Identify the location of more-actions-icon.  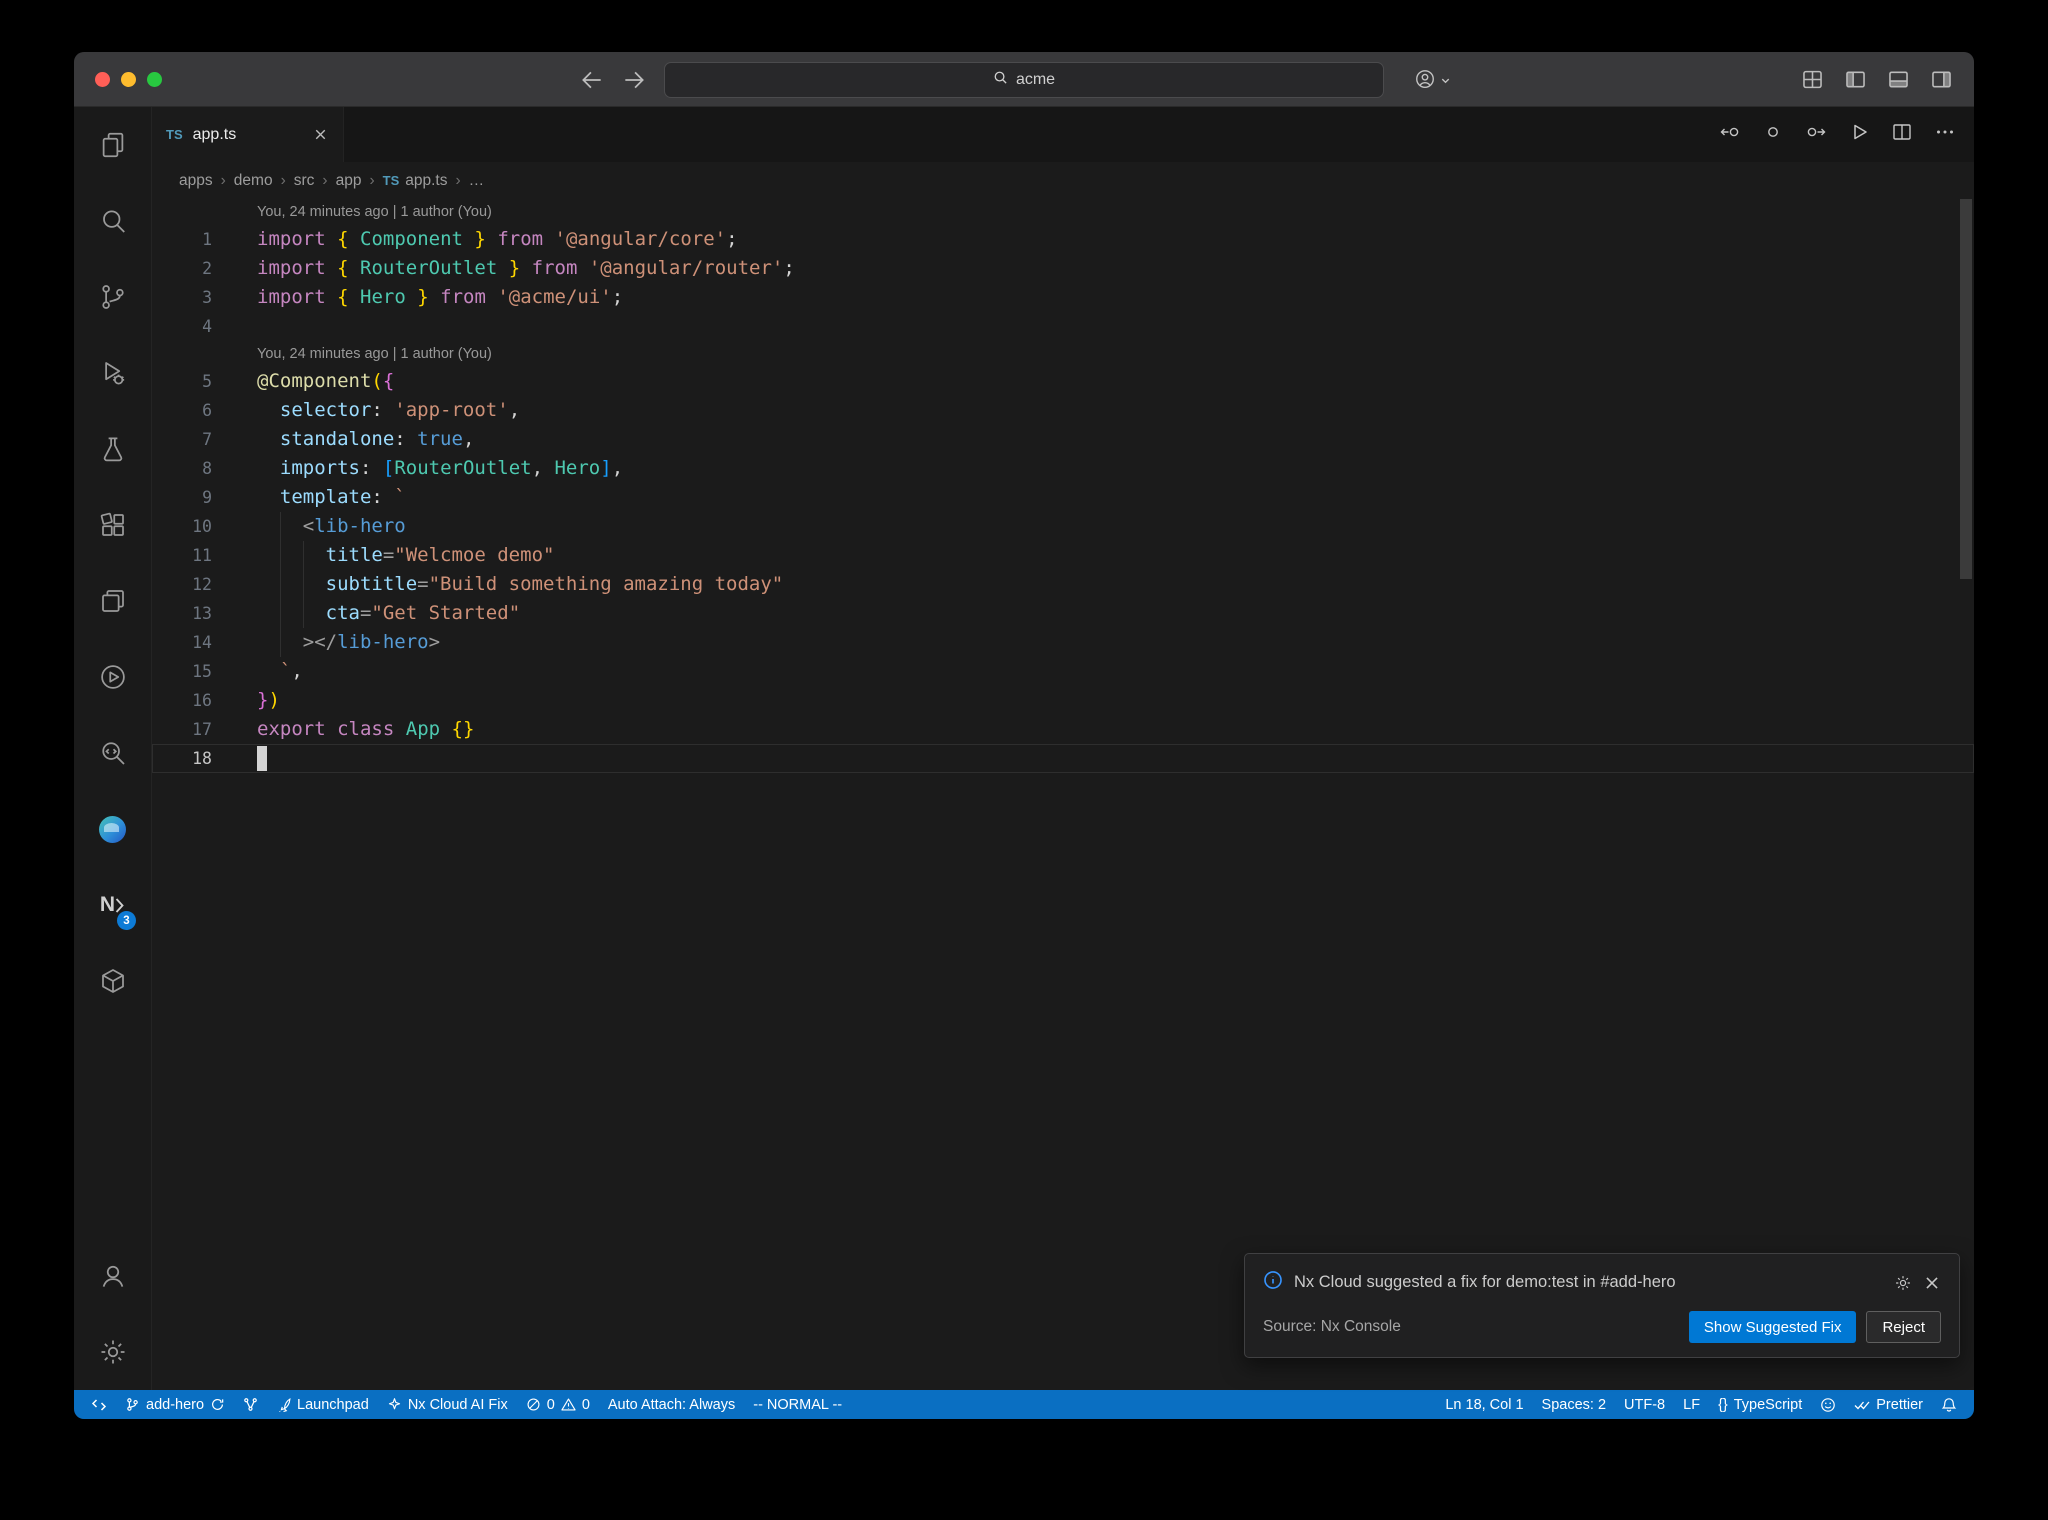
(1945, 134).